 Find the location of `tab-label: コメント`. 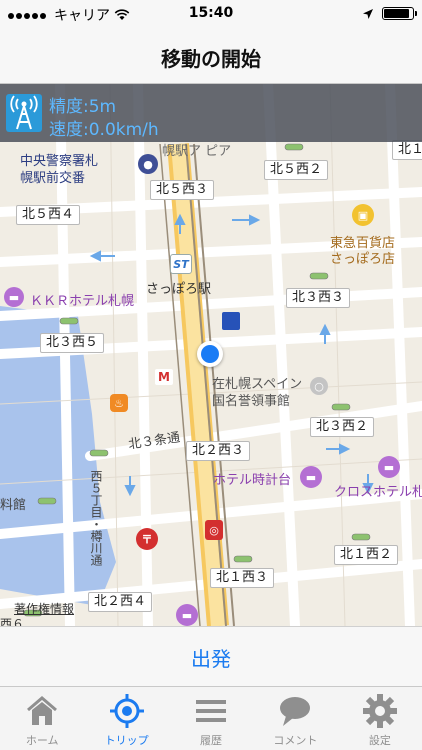

tab-label: コメント is located at coordinates (295, 740).